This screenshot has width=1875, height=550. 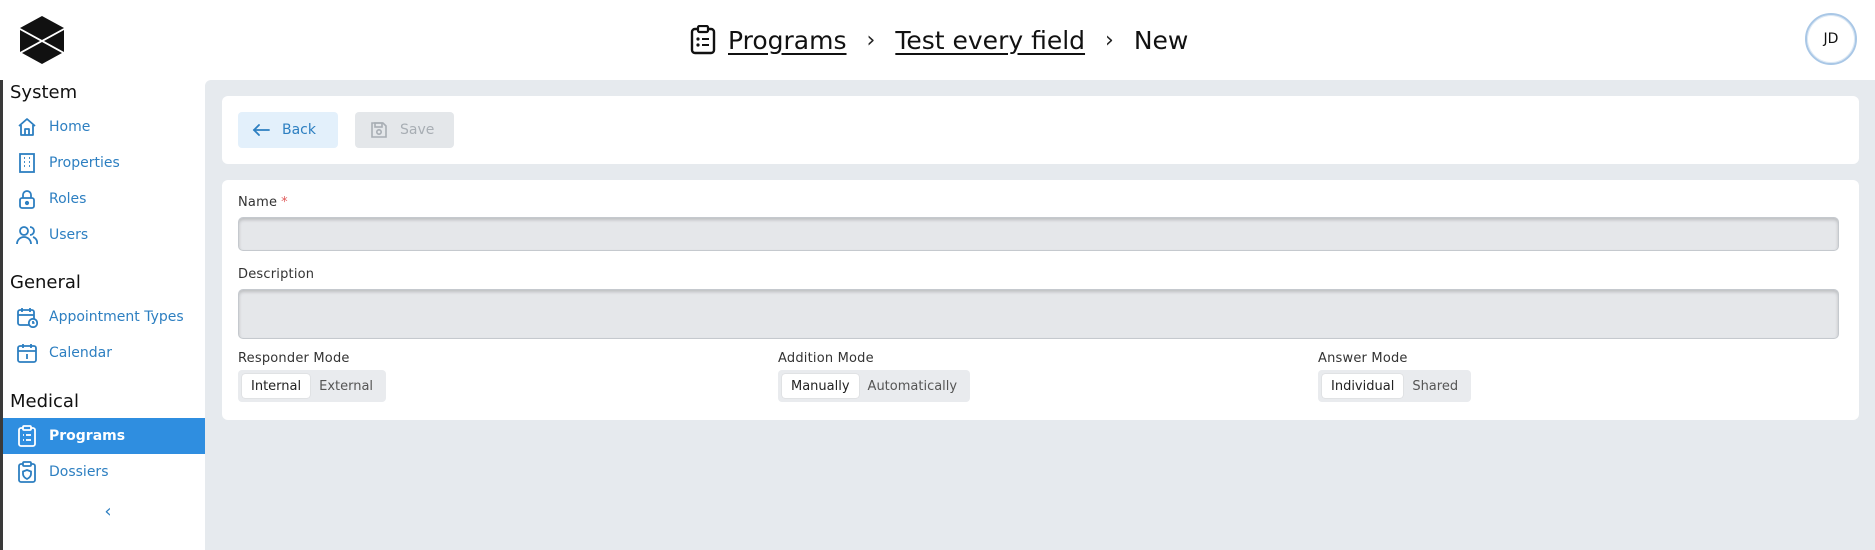 I want to click on sidebar-item-appointment-types: Appointment Types, so click(x=104, y=317).